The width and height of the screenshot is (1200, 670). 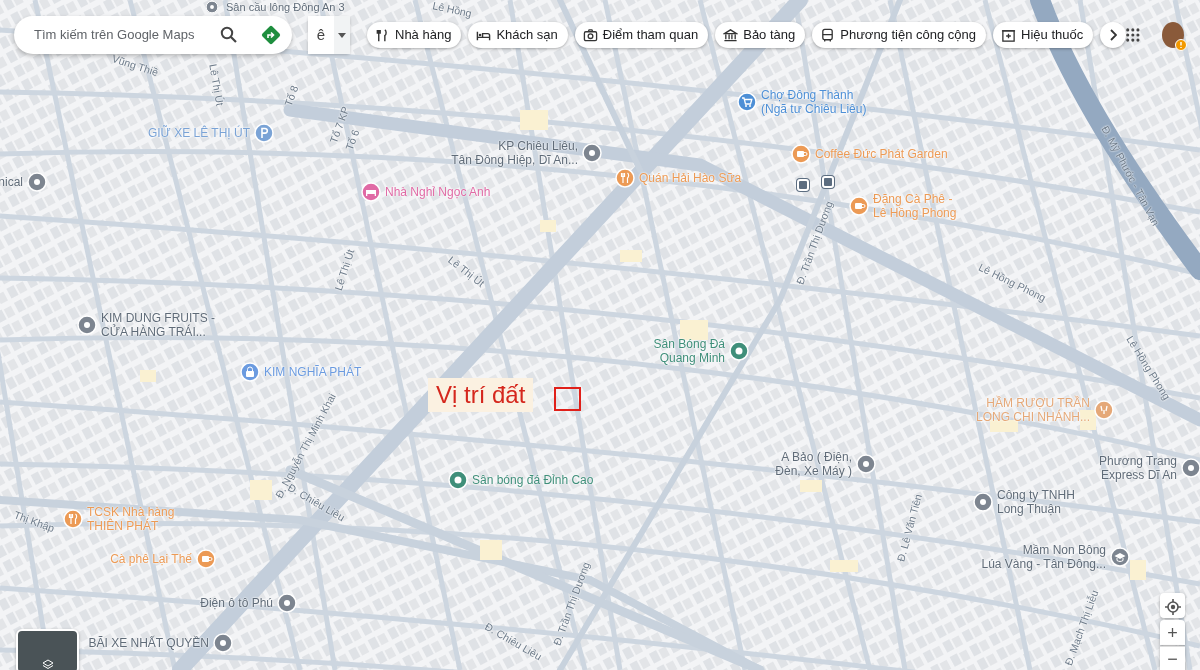 I want to click on my-location-button, so click(x=1172, y=605).